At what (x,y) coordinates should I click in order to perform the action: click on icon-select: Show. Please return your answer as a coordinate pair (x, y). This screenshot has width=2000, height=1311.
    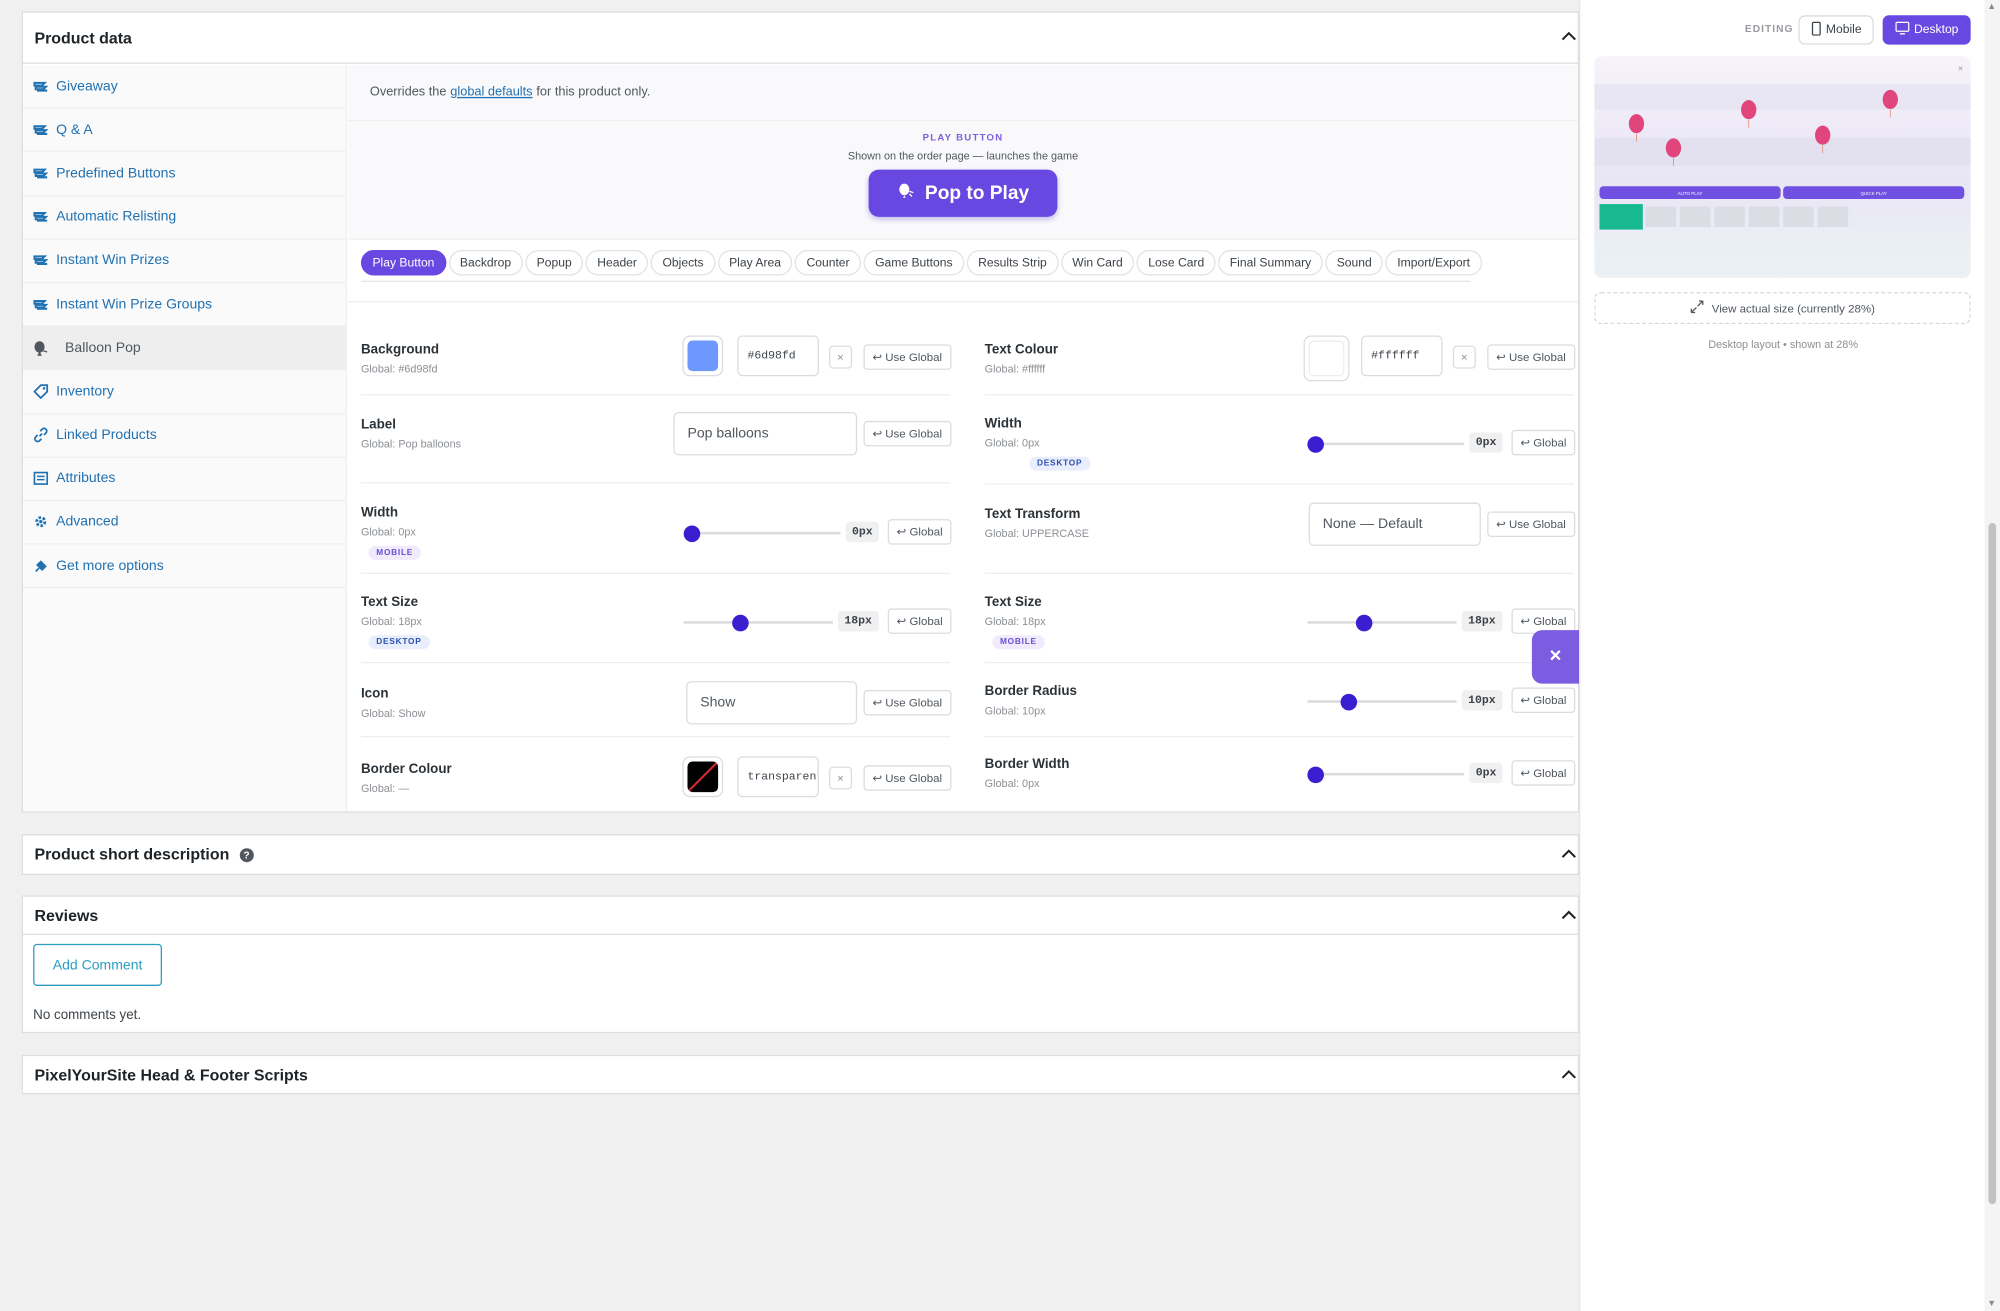
    Looking at the image, I should click on (772, 703).